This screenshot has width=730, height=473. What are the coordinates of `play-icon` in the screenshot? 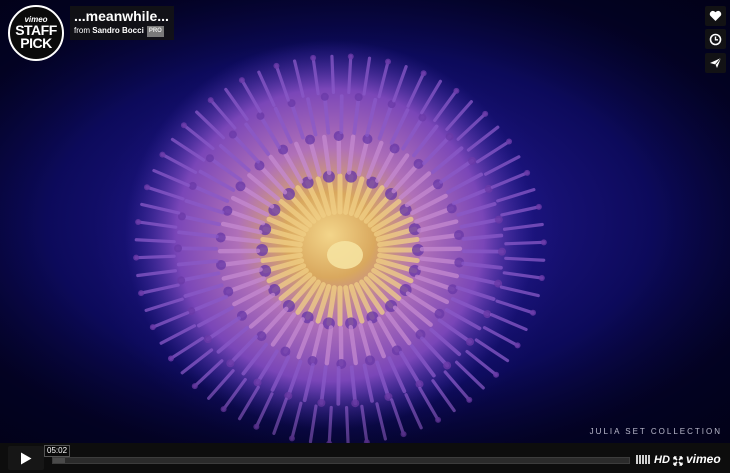 It's located at (26, 458).